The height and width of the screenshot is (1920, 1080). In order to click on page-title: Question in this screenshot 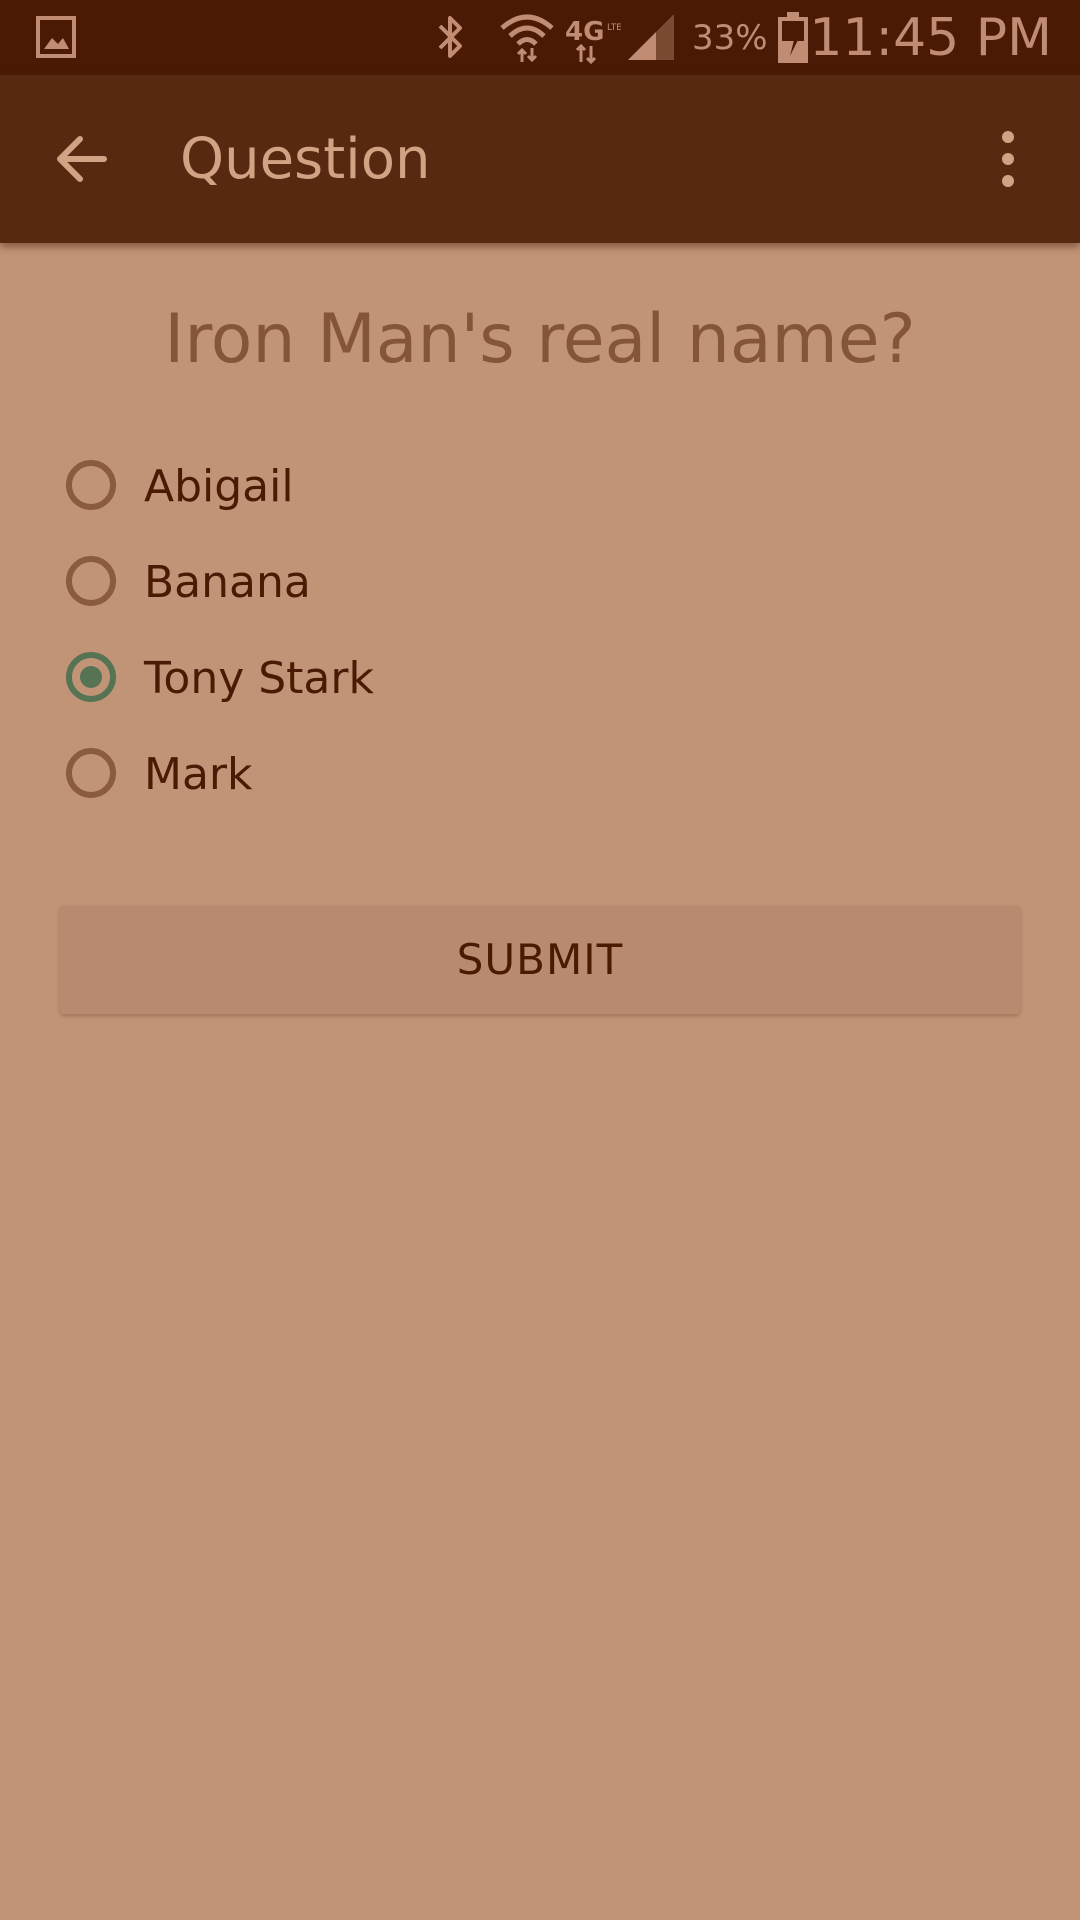, I will do `click(305, 159)`.